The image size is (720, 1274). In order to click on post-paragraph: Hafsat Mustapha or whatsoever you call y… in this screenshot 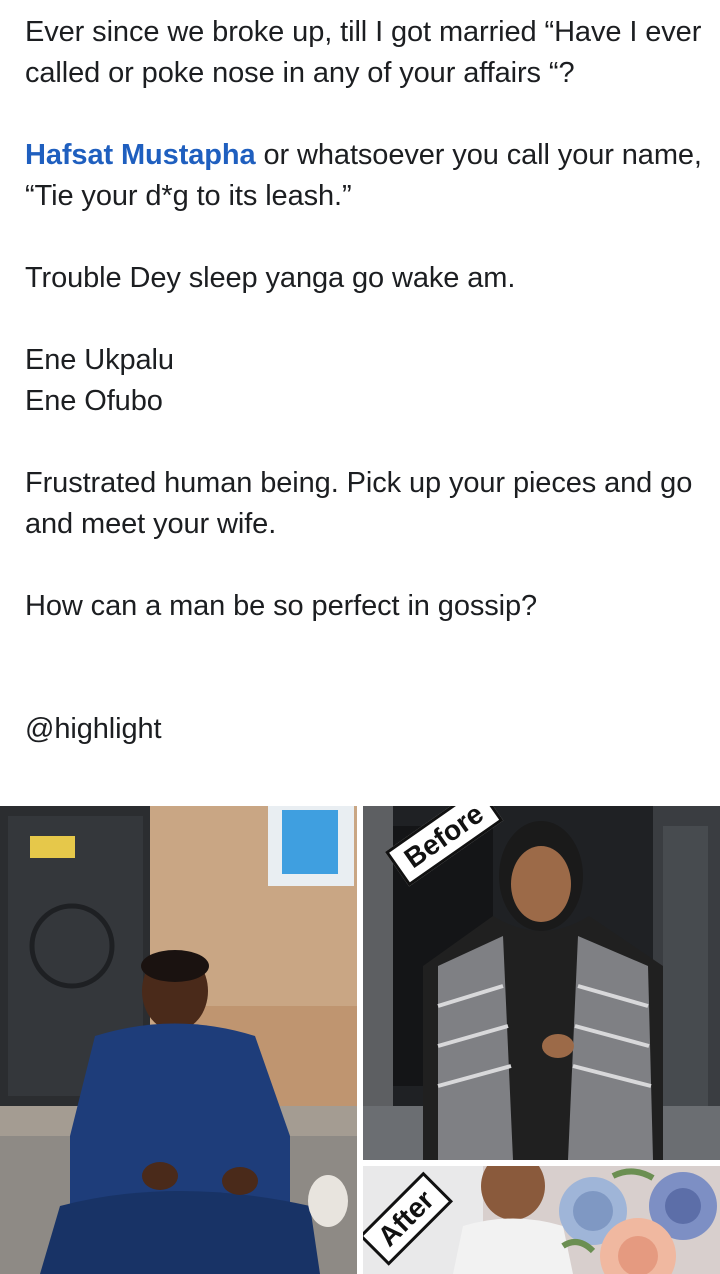, I will do `click(365, 176)`.